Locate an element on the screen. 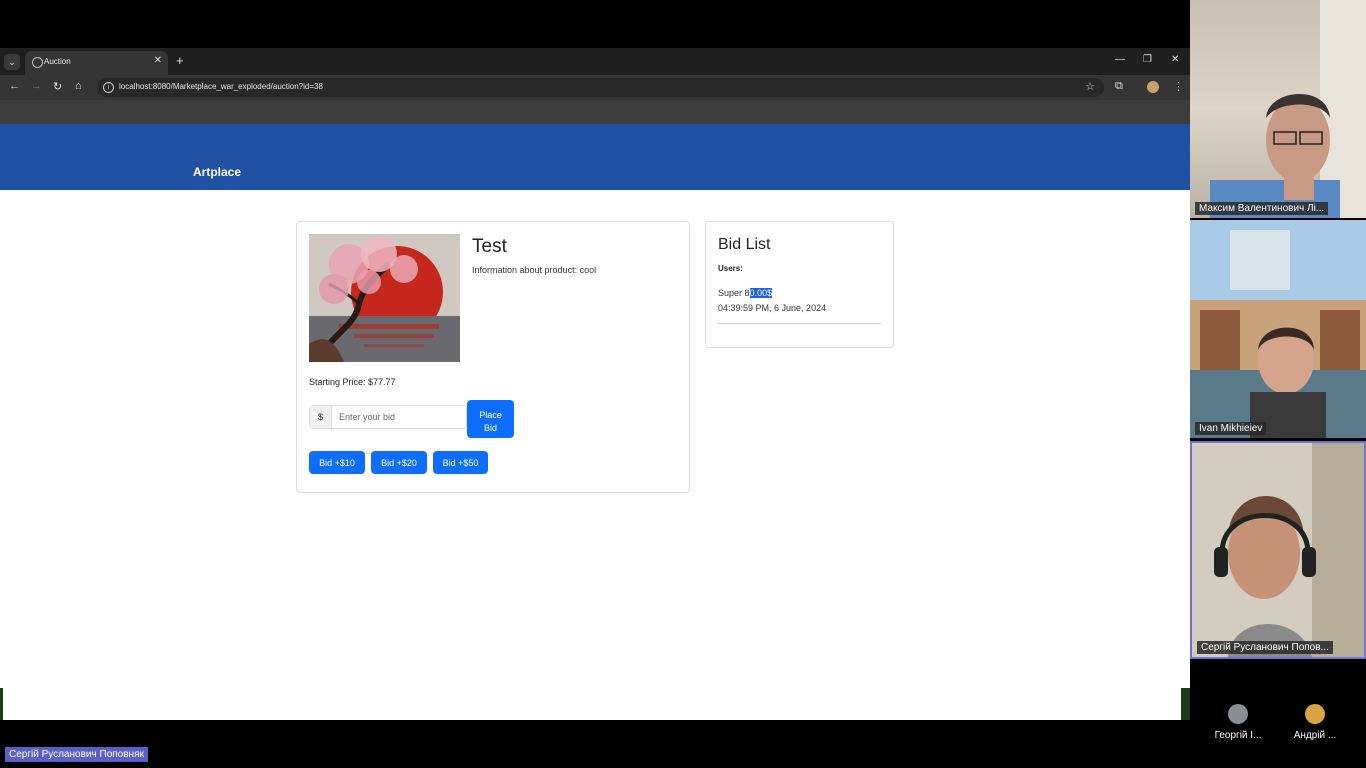 The height and width of the screenshot is (768, 1366). profile-avatar-icon is located at coordinates (1153, 87).